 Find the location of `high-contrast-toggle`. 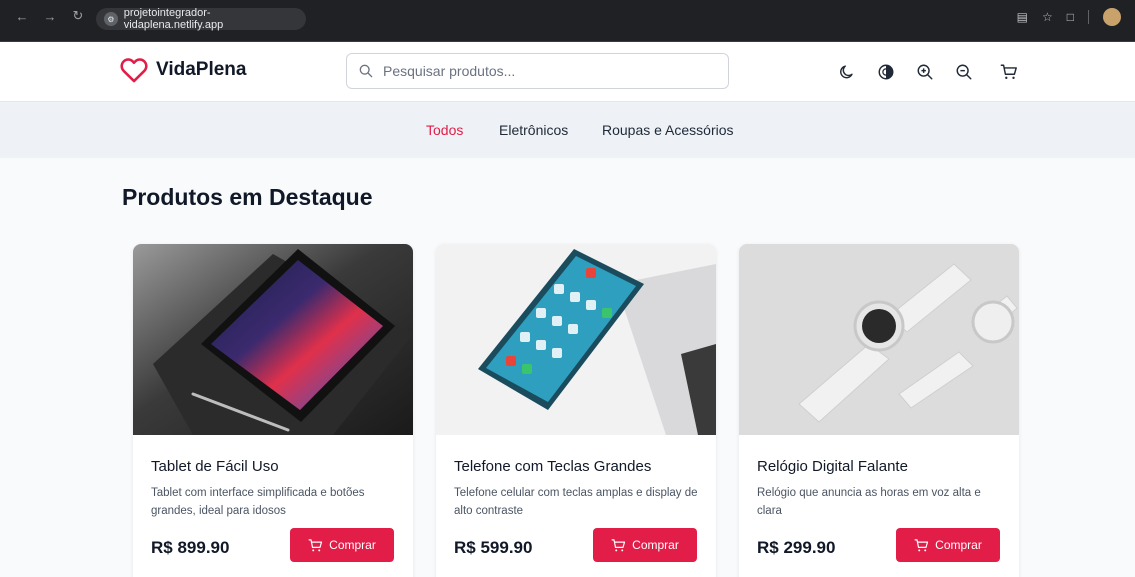

high-contrast-toggle is located at coordinates (886, 72).